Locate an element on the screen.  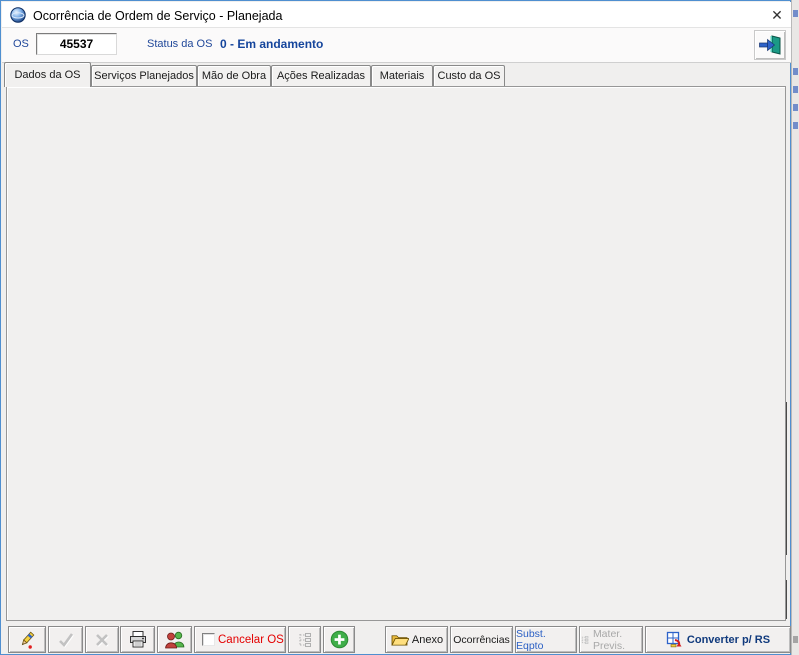
anexo-label: Anexo is located at coordinates (427, 639).